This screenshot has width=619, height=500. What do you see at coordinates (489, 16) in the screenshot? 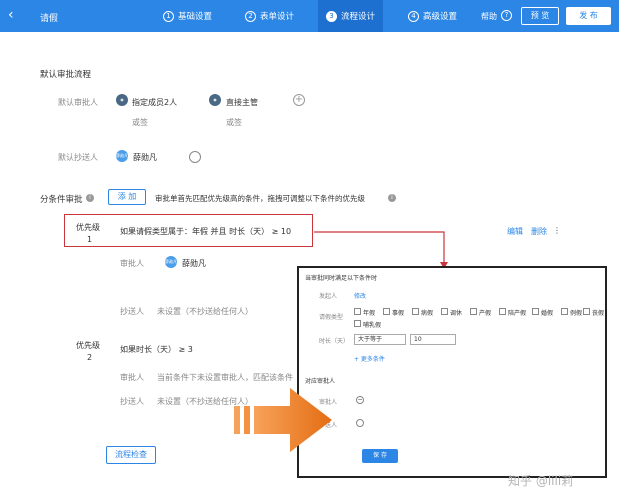
I see `help-link: 帮助` at bounding box center [489, 16].